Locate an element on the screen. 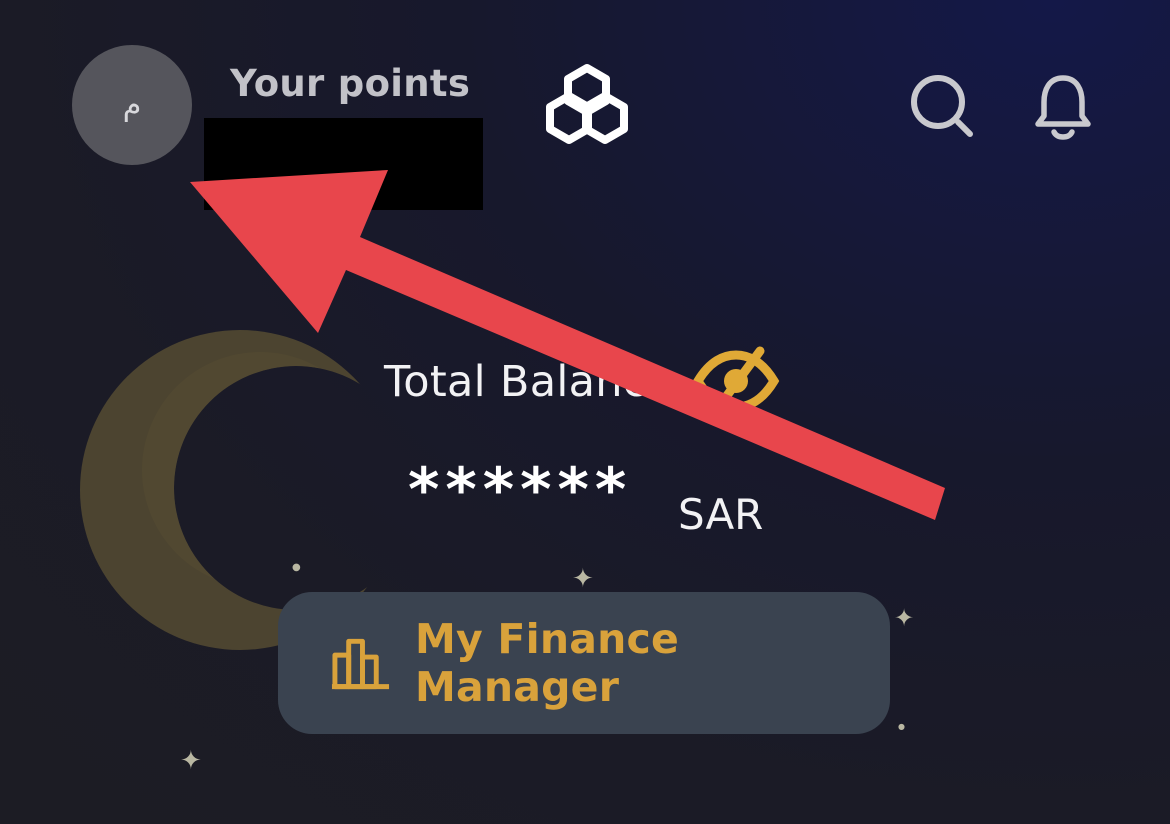 This screenshot has height=824, width=1170. profile-avatar: م is located at coordinates (132, 105).